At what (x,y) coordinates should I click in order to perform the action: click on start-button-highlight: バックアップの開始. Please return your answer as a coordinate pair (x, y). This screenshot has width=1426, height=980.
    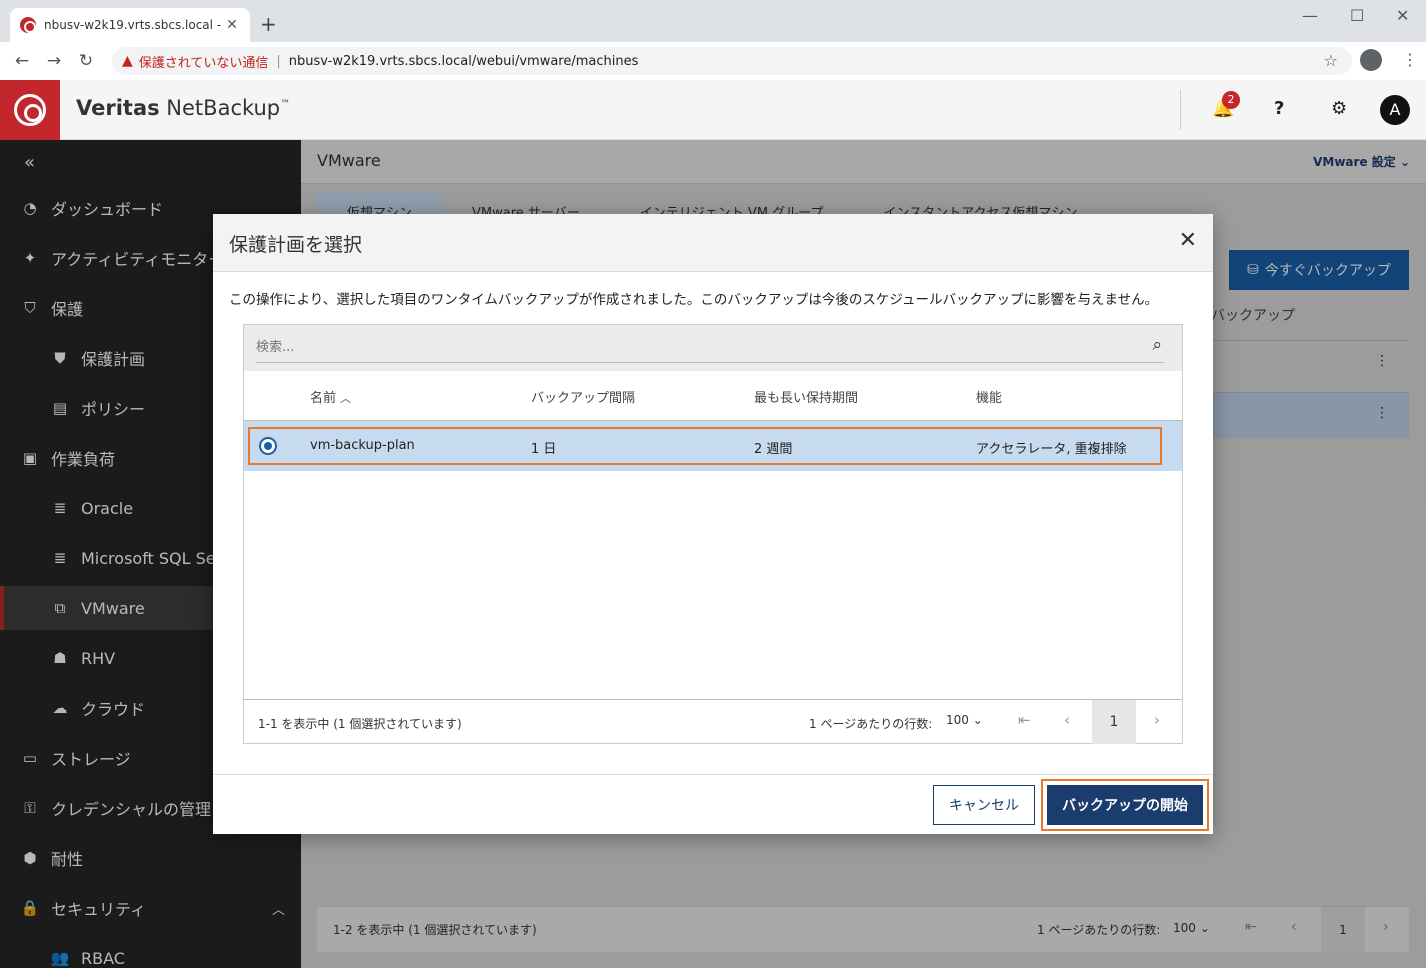
    Looking at the image, I should click on (1125, 805).